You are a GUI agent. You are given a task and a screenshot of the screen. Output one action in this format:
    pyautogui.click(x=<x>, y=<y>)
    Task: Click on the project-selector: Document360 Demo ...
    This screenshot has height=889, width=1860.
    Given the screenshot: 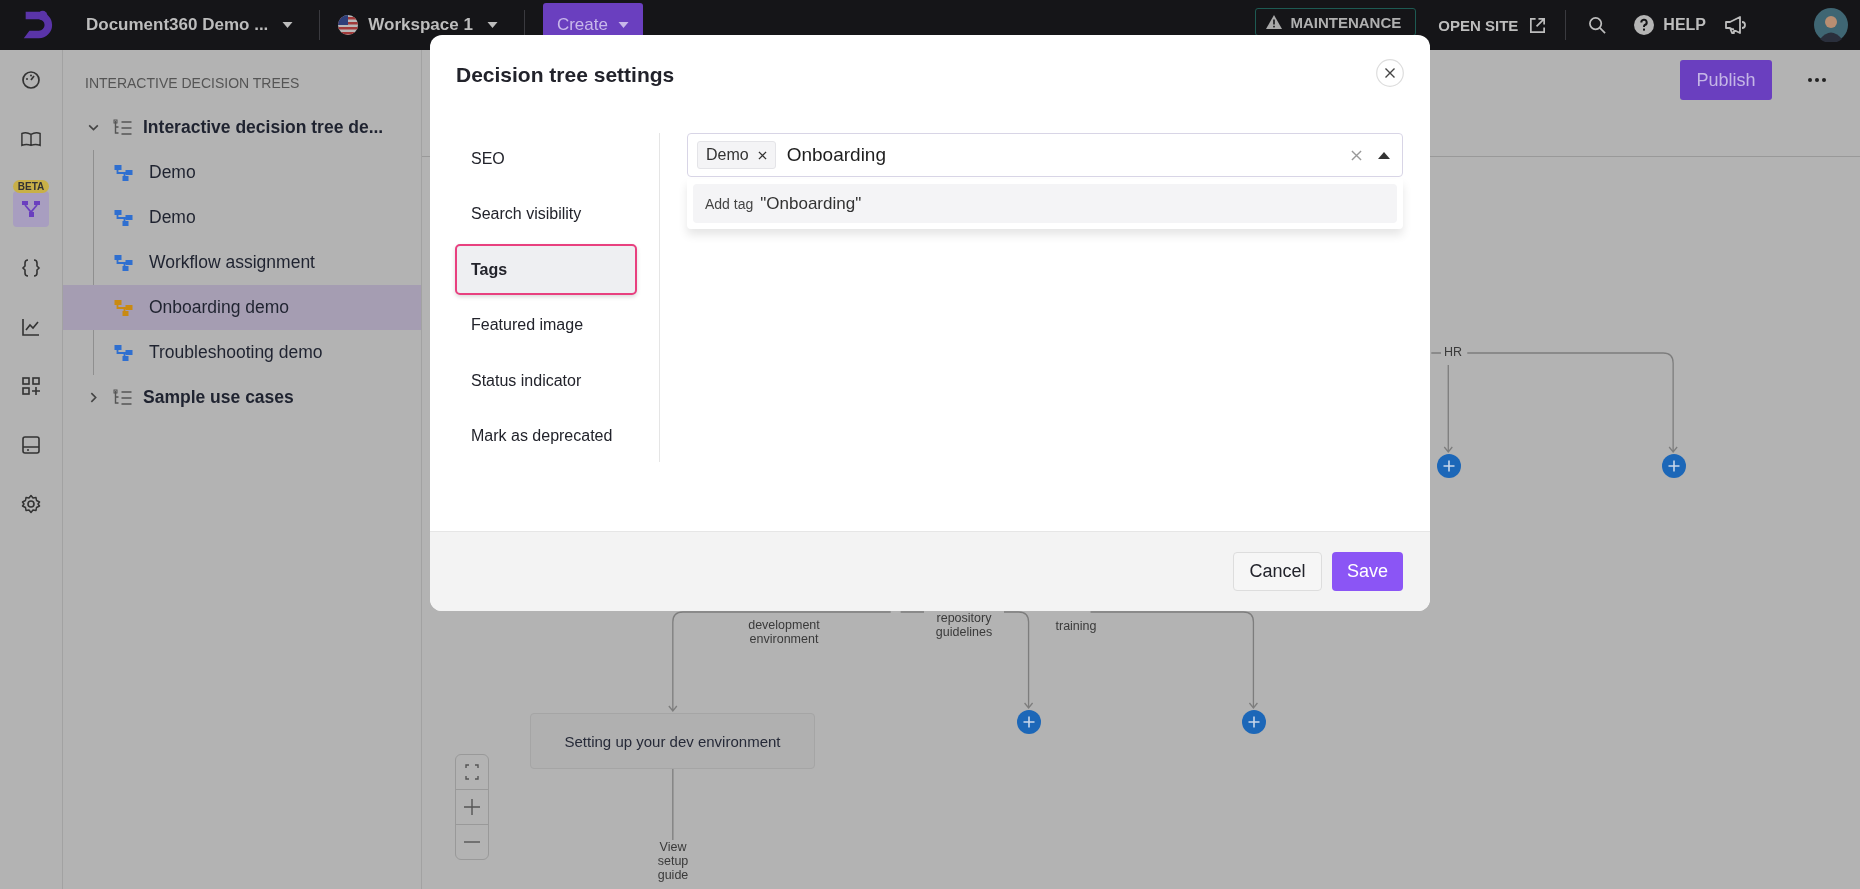 What is the action you would take?
    pyautogui.click(x=190, y=25)
    